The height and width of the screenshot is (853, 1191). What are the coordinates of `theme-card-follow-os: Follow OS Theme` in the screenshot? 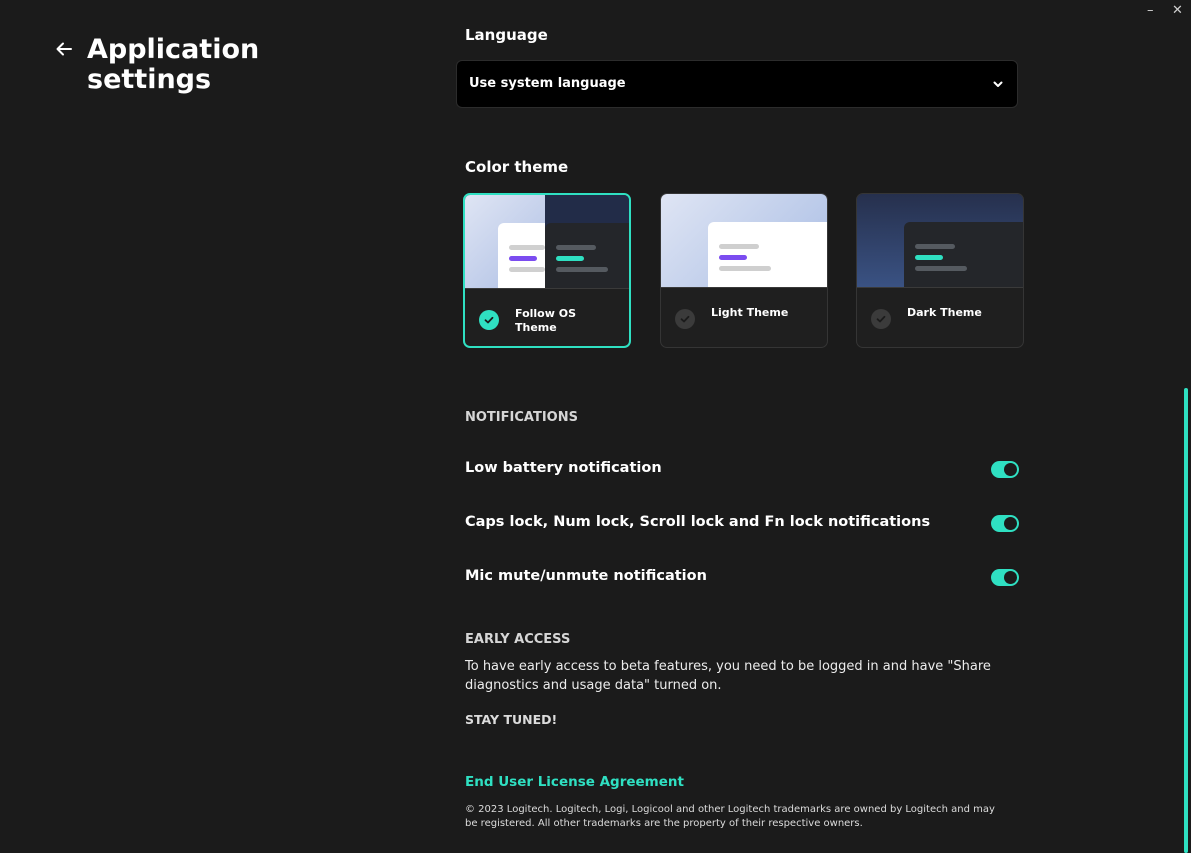 It's located at (547, 270).